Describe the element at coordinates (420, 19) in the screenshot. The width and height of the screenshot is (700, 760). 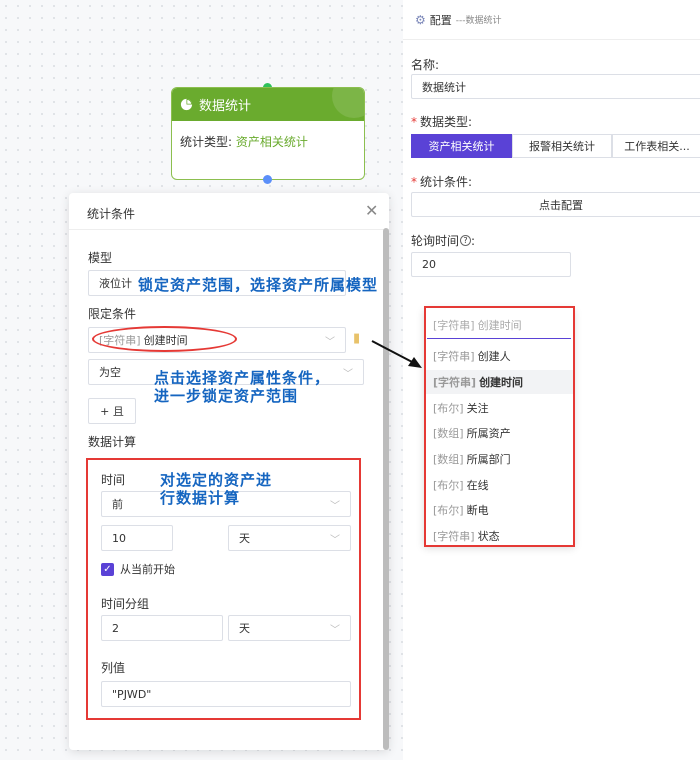
I see `gear-icon: ⚙` at that location.